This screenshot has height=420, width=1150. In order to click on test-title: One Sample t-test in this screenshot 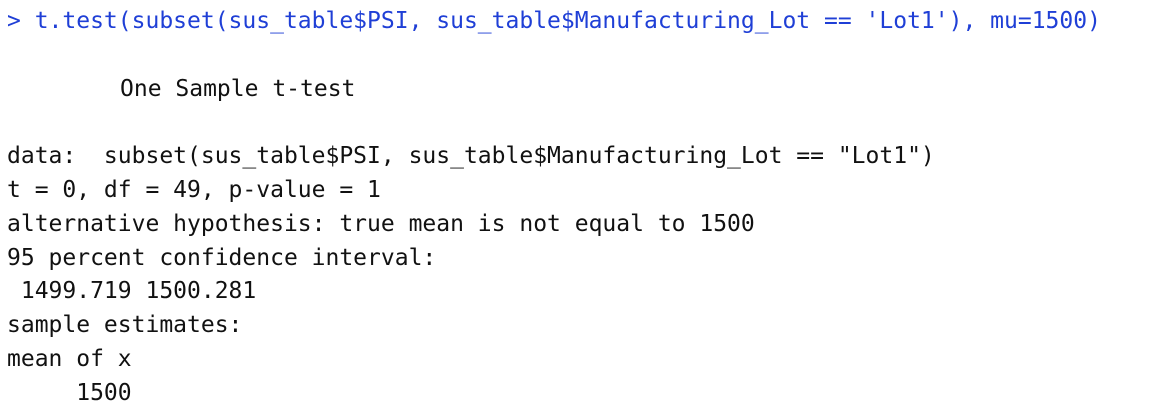, I will do `click(238, 88)`.